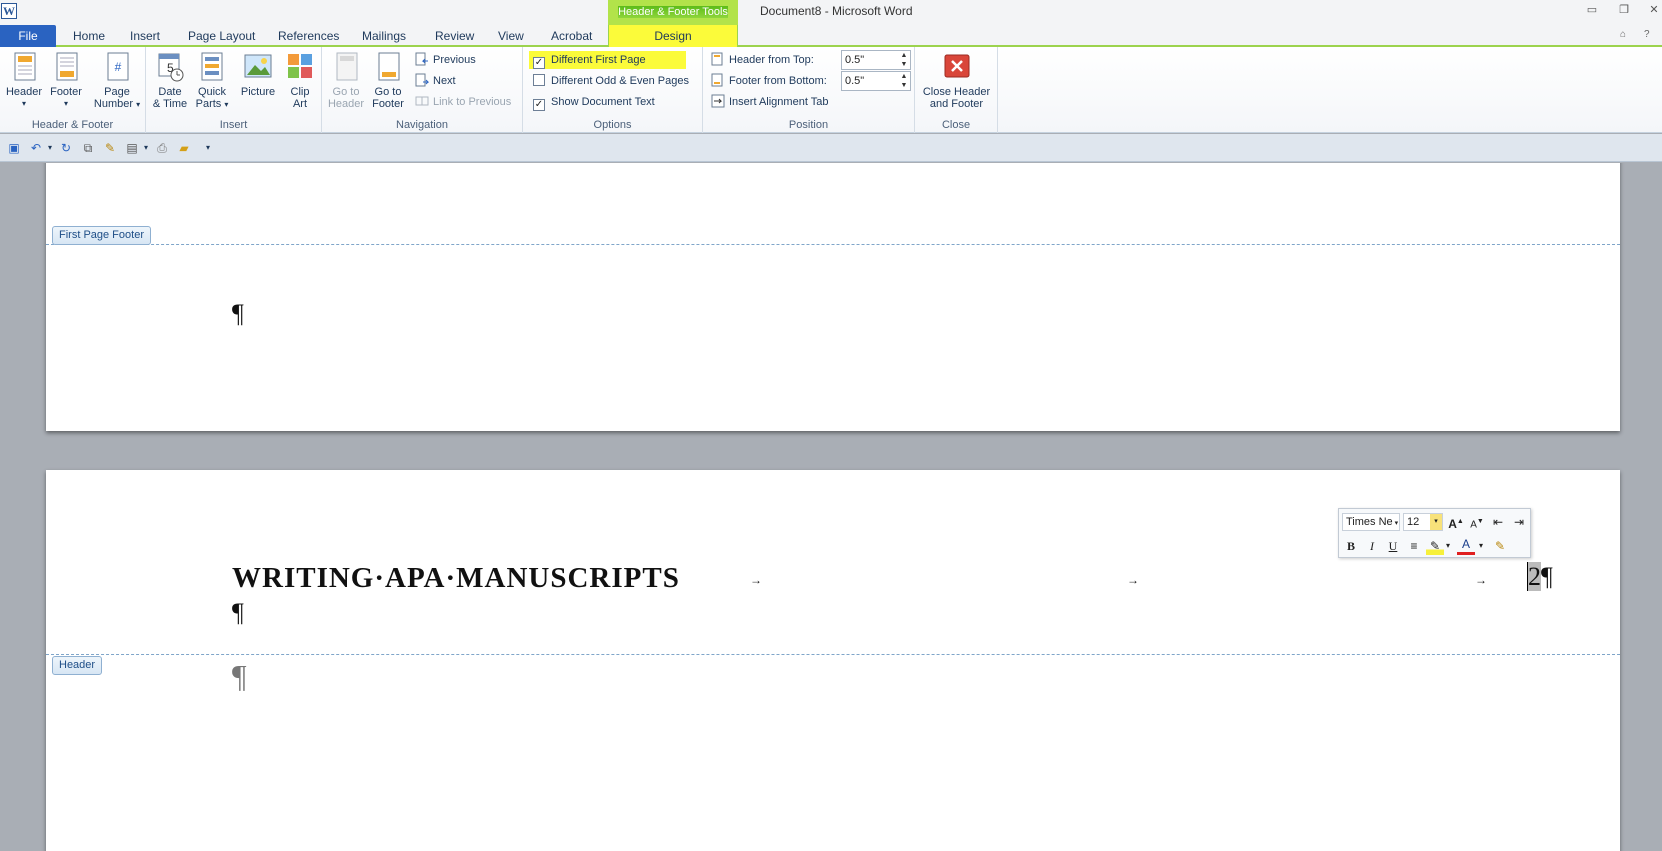 Image resolution: width=1662 pixels, height=851 pixels. What do you see at coordinates (24, 80) in the screenshot?
I see `header-button: Header ▾` at bounding box center [24, 80].